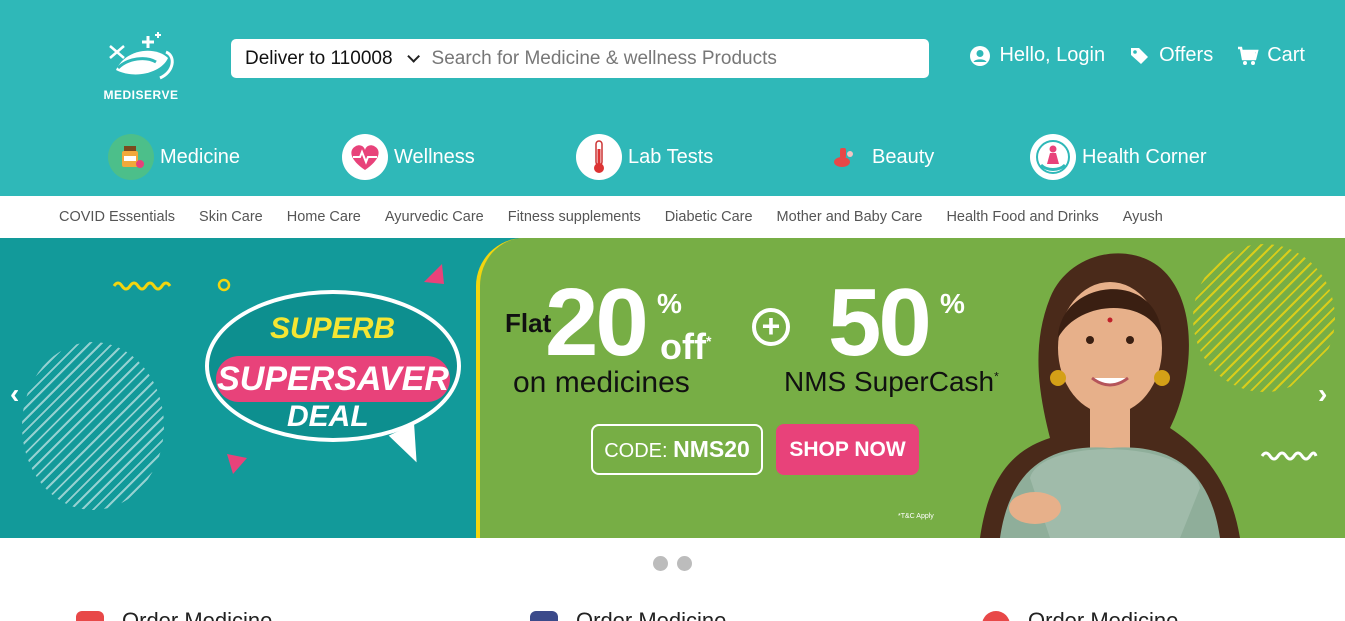  I want to click on offers-button: Offers, so click(1171, 55).